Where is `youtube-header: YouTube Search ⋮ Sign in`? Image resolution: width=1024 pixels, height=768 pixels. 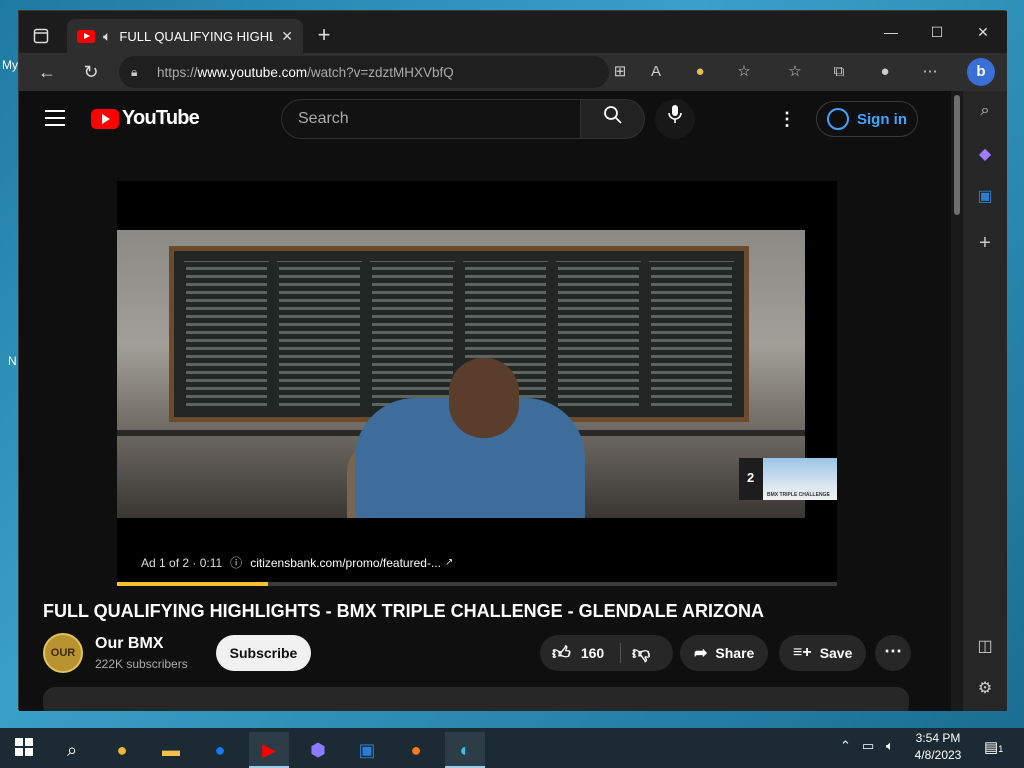 youtube-header: YouTube Search ⋮ Sign in is located at coordinates (485, 119).